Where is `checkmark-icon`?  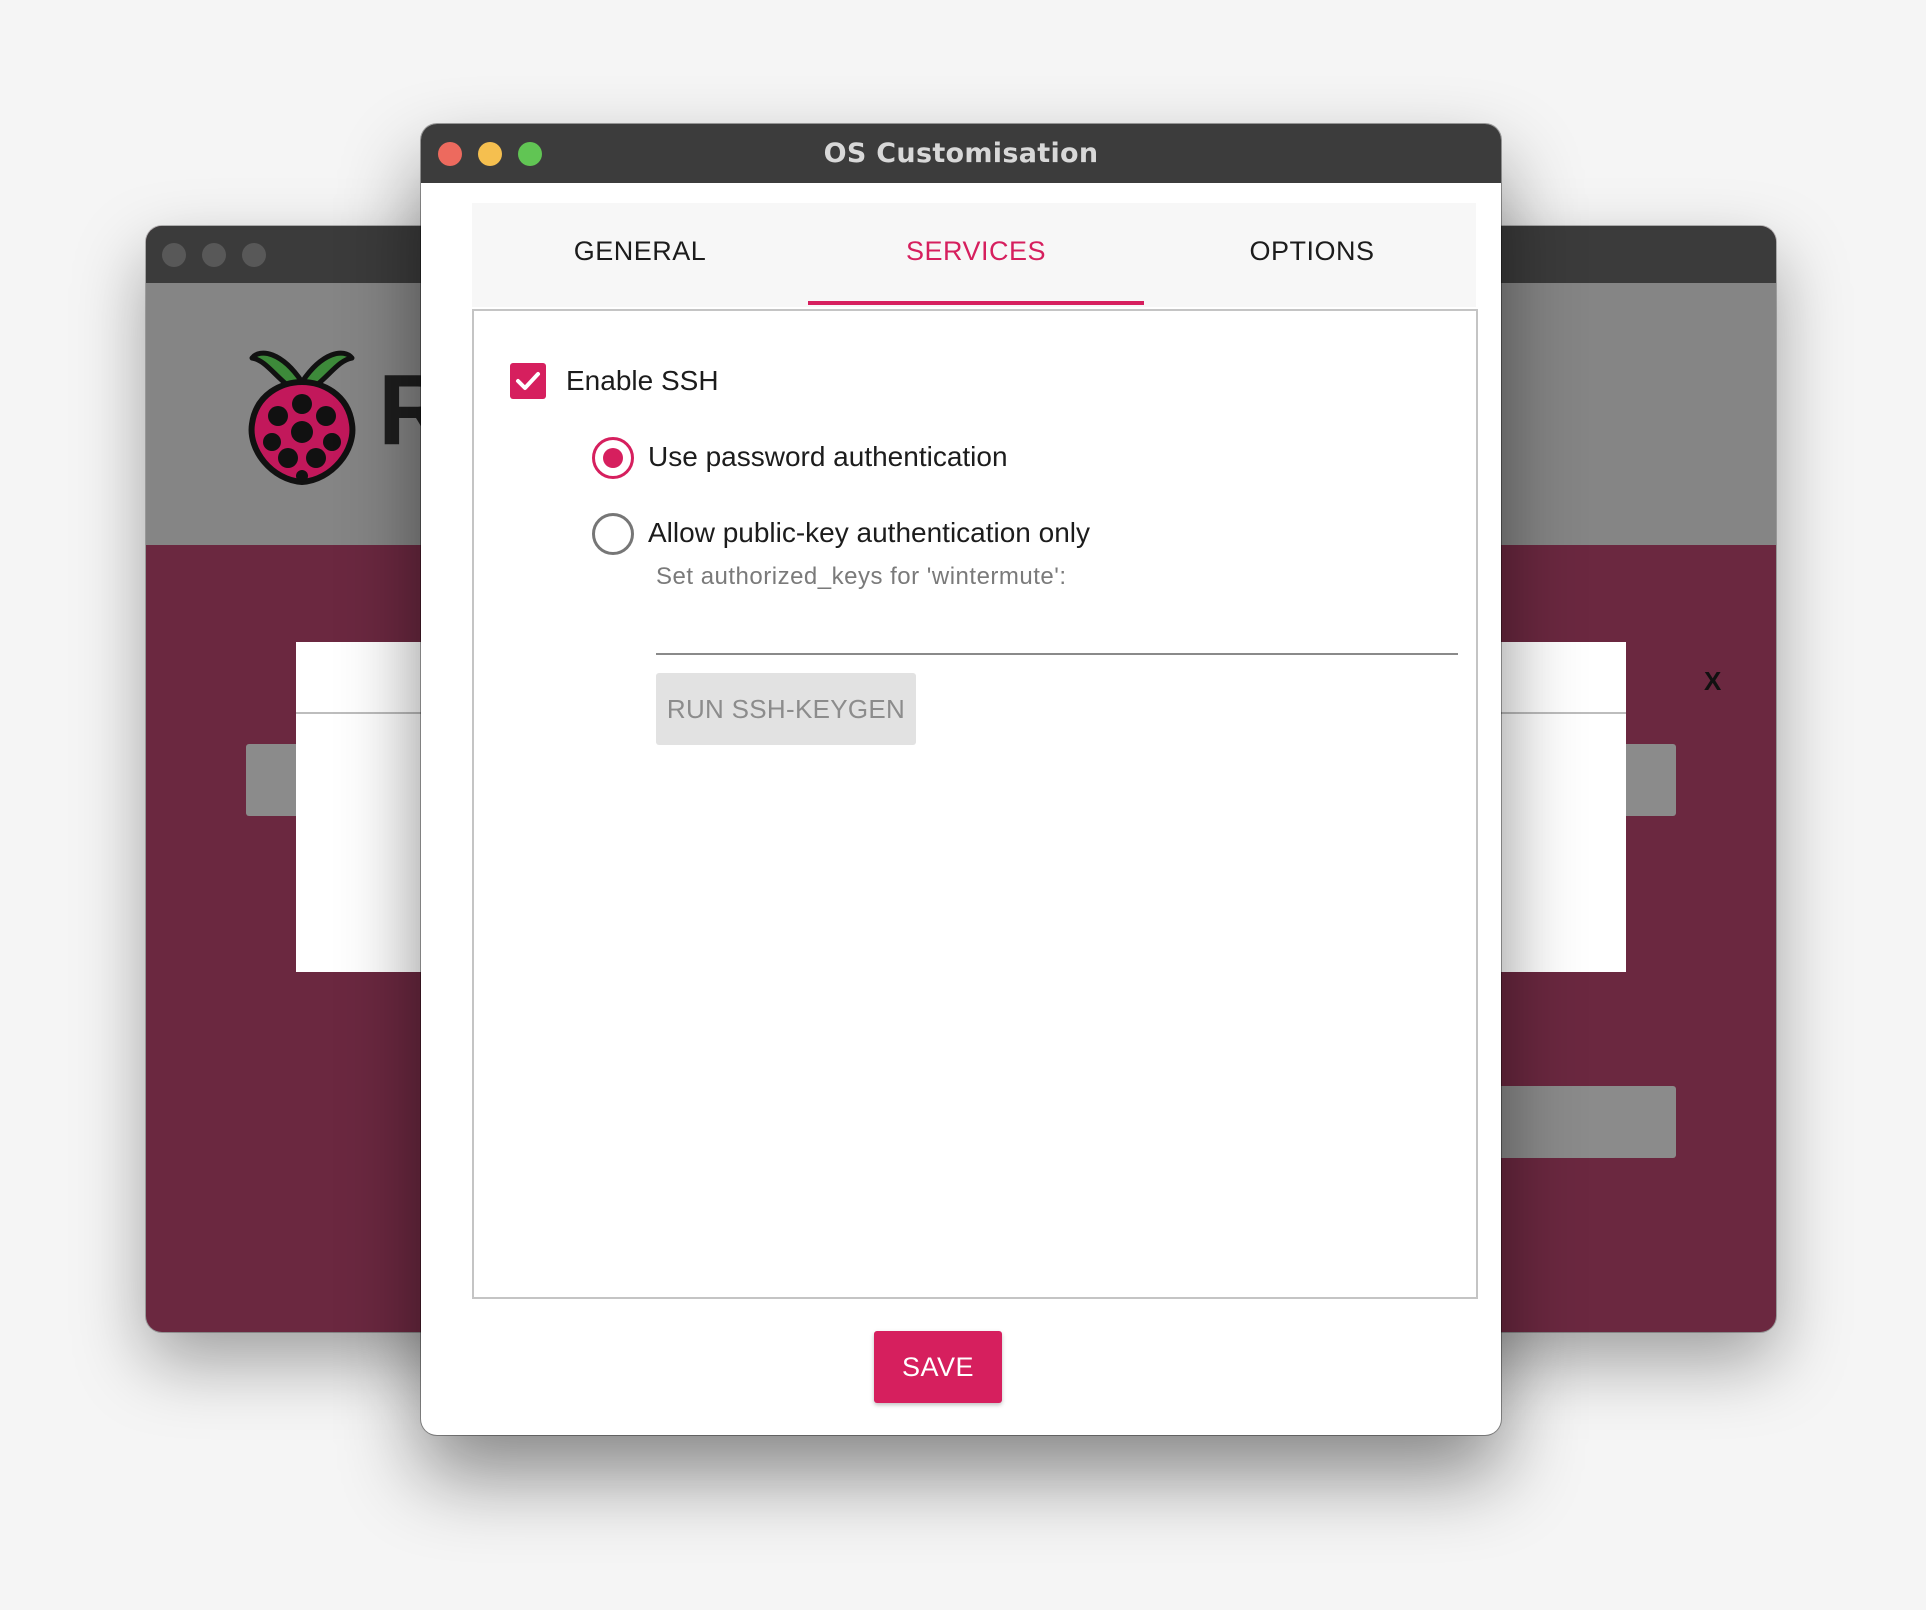
checkmark-icon is located at coordinates (528, 381).